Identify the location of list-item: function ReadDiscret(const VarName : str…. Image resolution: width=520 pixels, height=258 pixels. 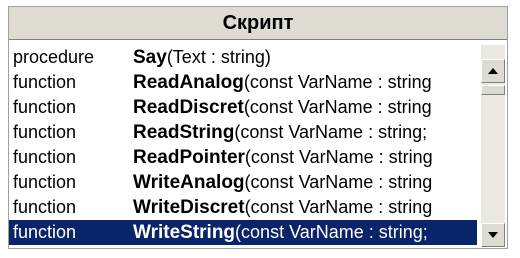
(243, 107).